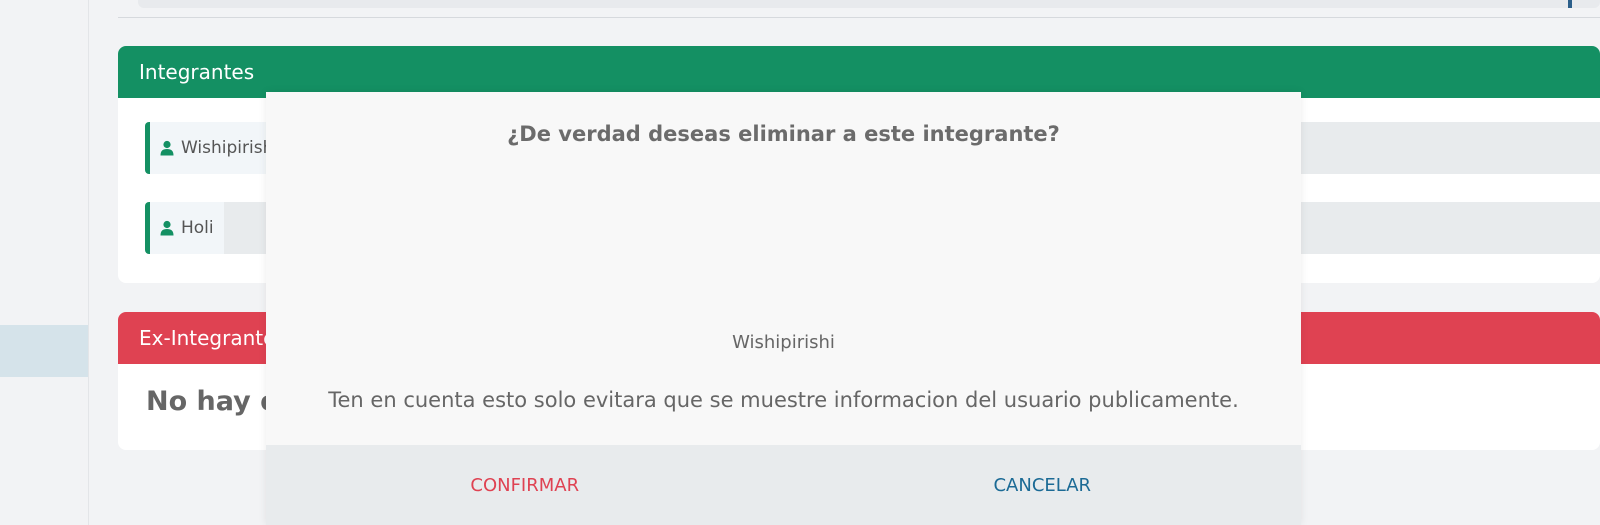 The image size is (1600, 525). What do you see at coordinates (44, 351) in the screenshot?
I see `sidebar-active-item` at bounding box center [44, 351].